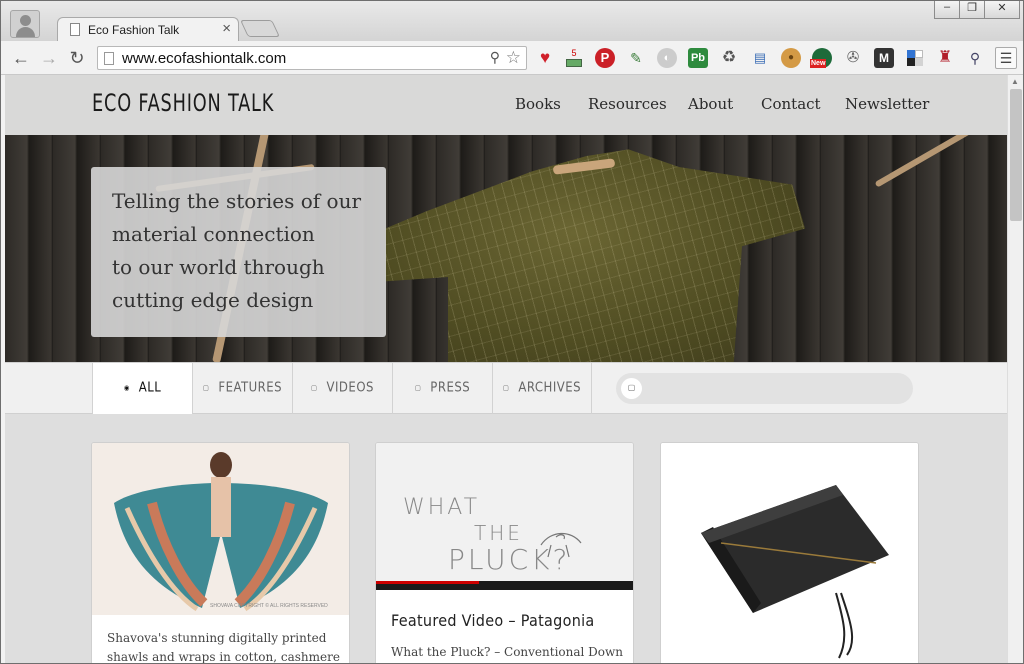 This screenshot has height=664, width=1024. I want to click on filter-tab-features: ▢ FEATURES, so click(242, 388).